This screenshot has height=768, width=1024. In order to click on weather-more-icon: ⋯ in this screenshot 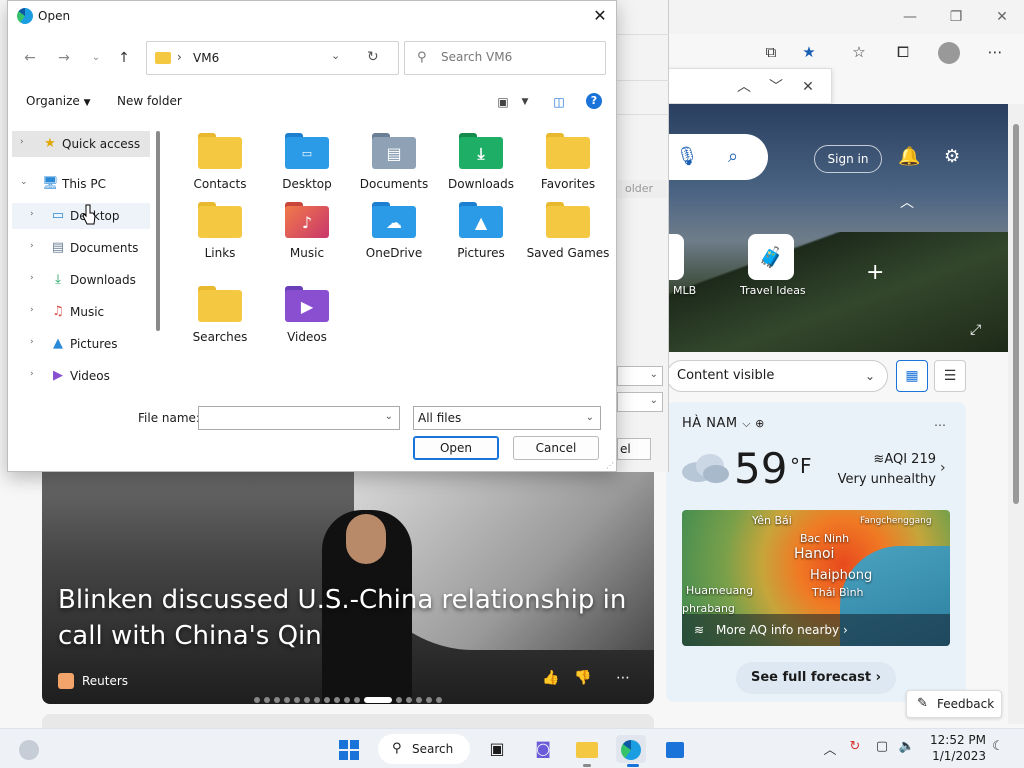, I will do `click(940, 425)`.